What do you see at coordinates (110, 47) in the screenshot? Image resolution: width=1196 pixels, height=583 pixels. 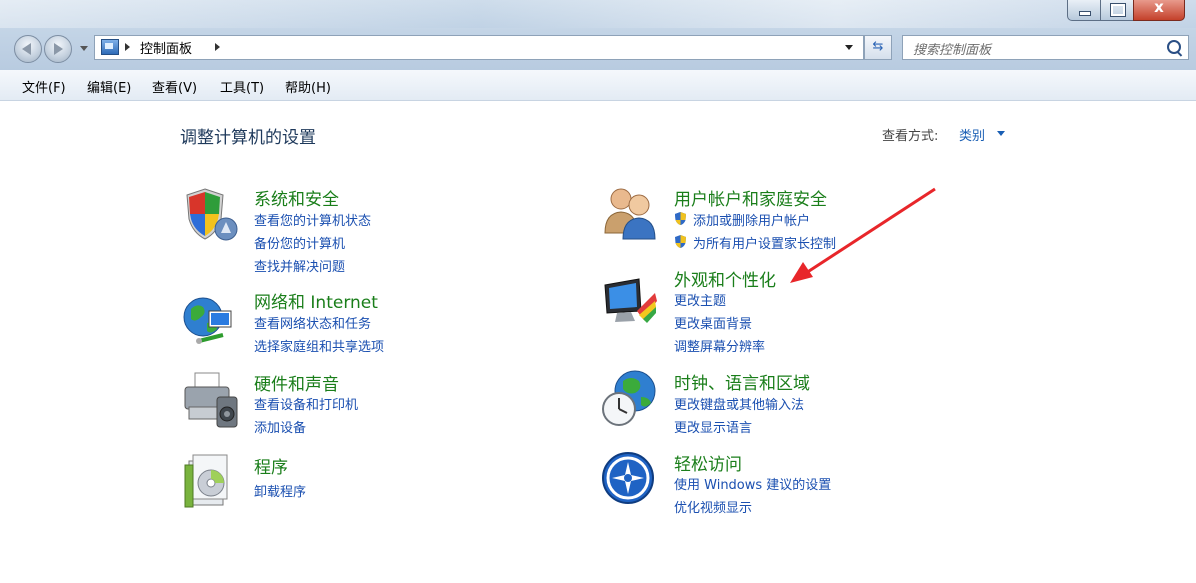 I see `control-panel-icon` at bounding box center [110, 47].